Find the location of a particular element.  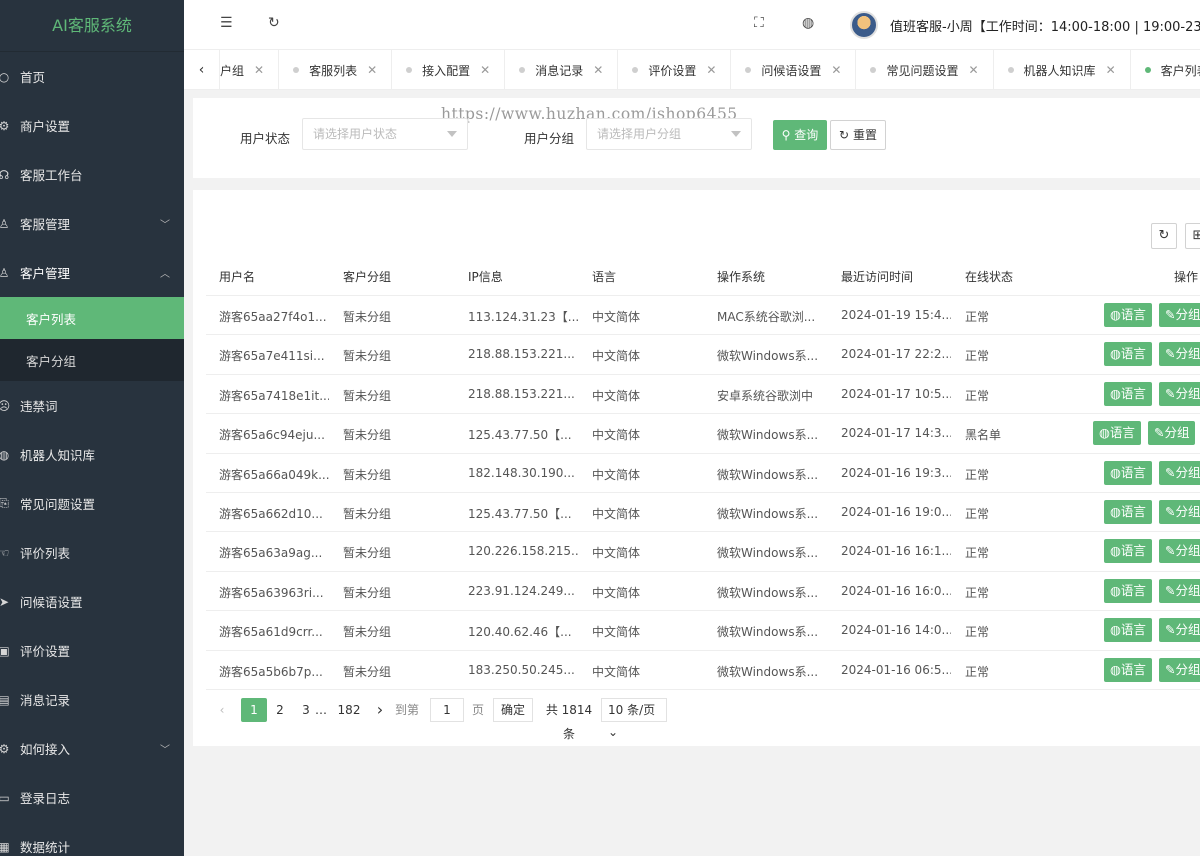

query-button: ⚲ 查询 is located at coordinates (800, 135).